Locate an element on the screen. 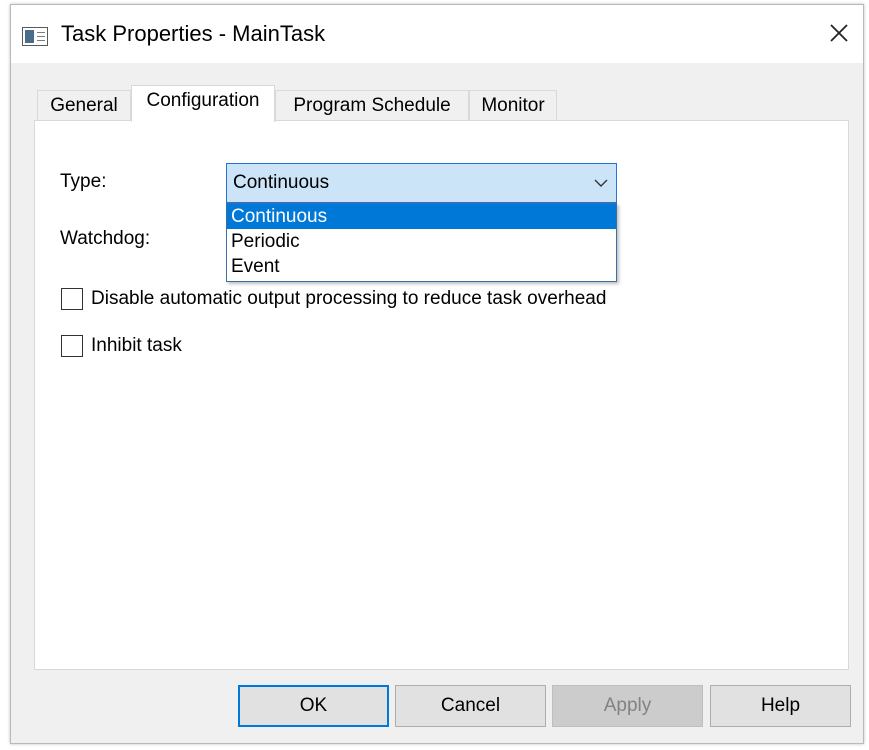 Image resolution: width=869 pixels, height=750 pixels. type-label: Type: is located at coordinates (83, 181).